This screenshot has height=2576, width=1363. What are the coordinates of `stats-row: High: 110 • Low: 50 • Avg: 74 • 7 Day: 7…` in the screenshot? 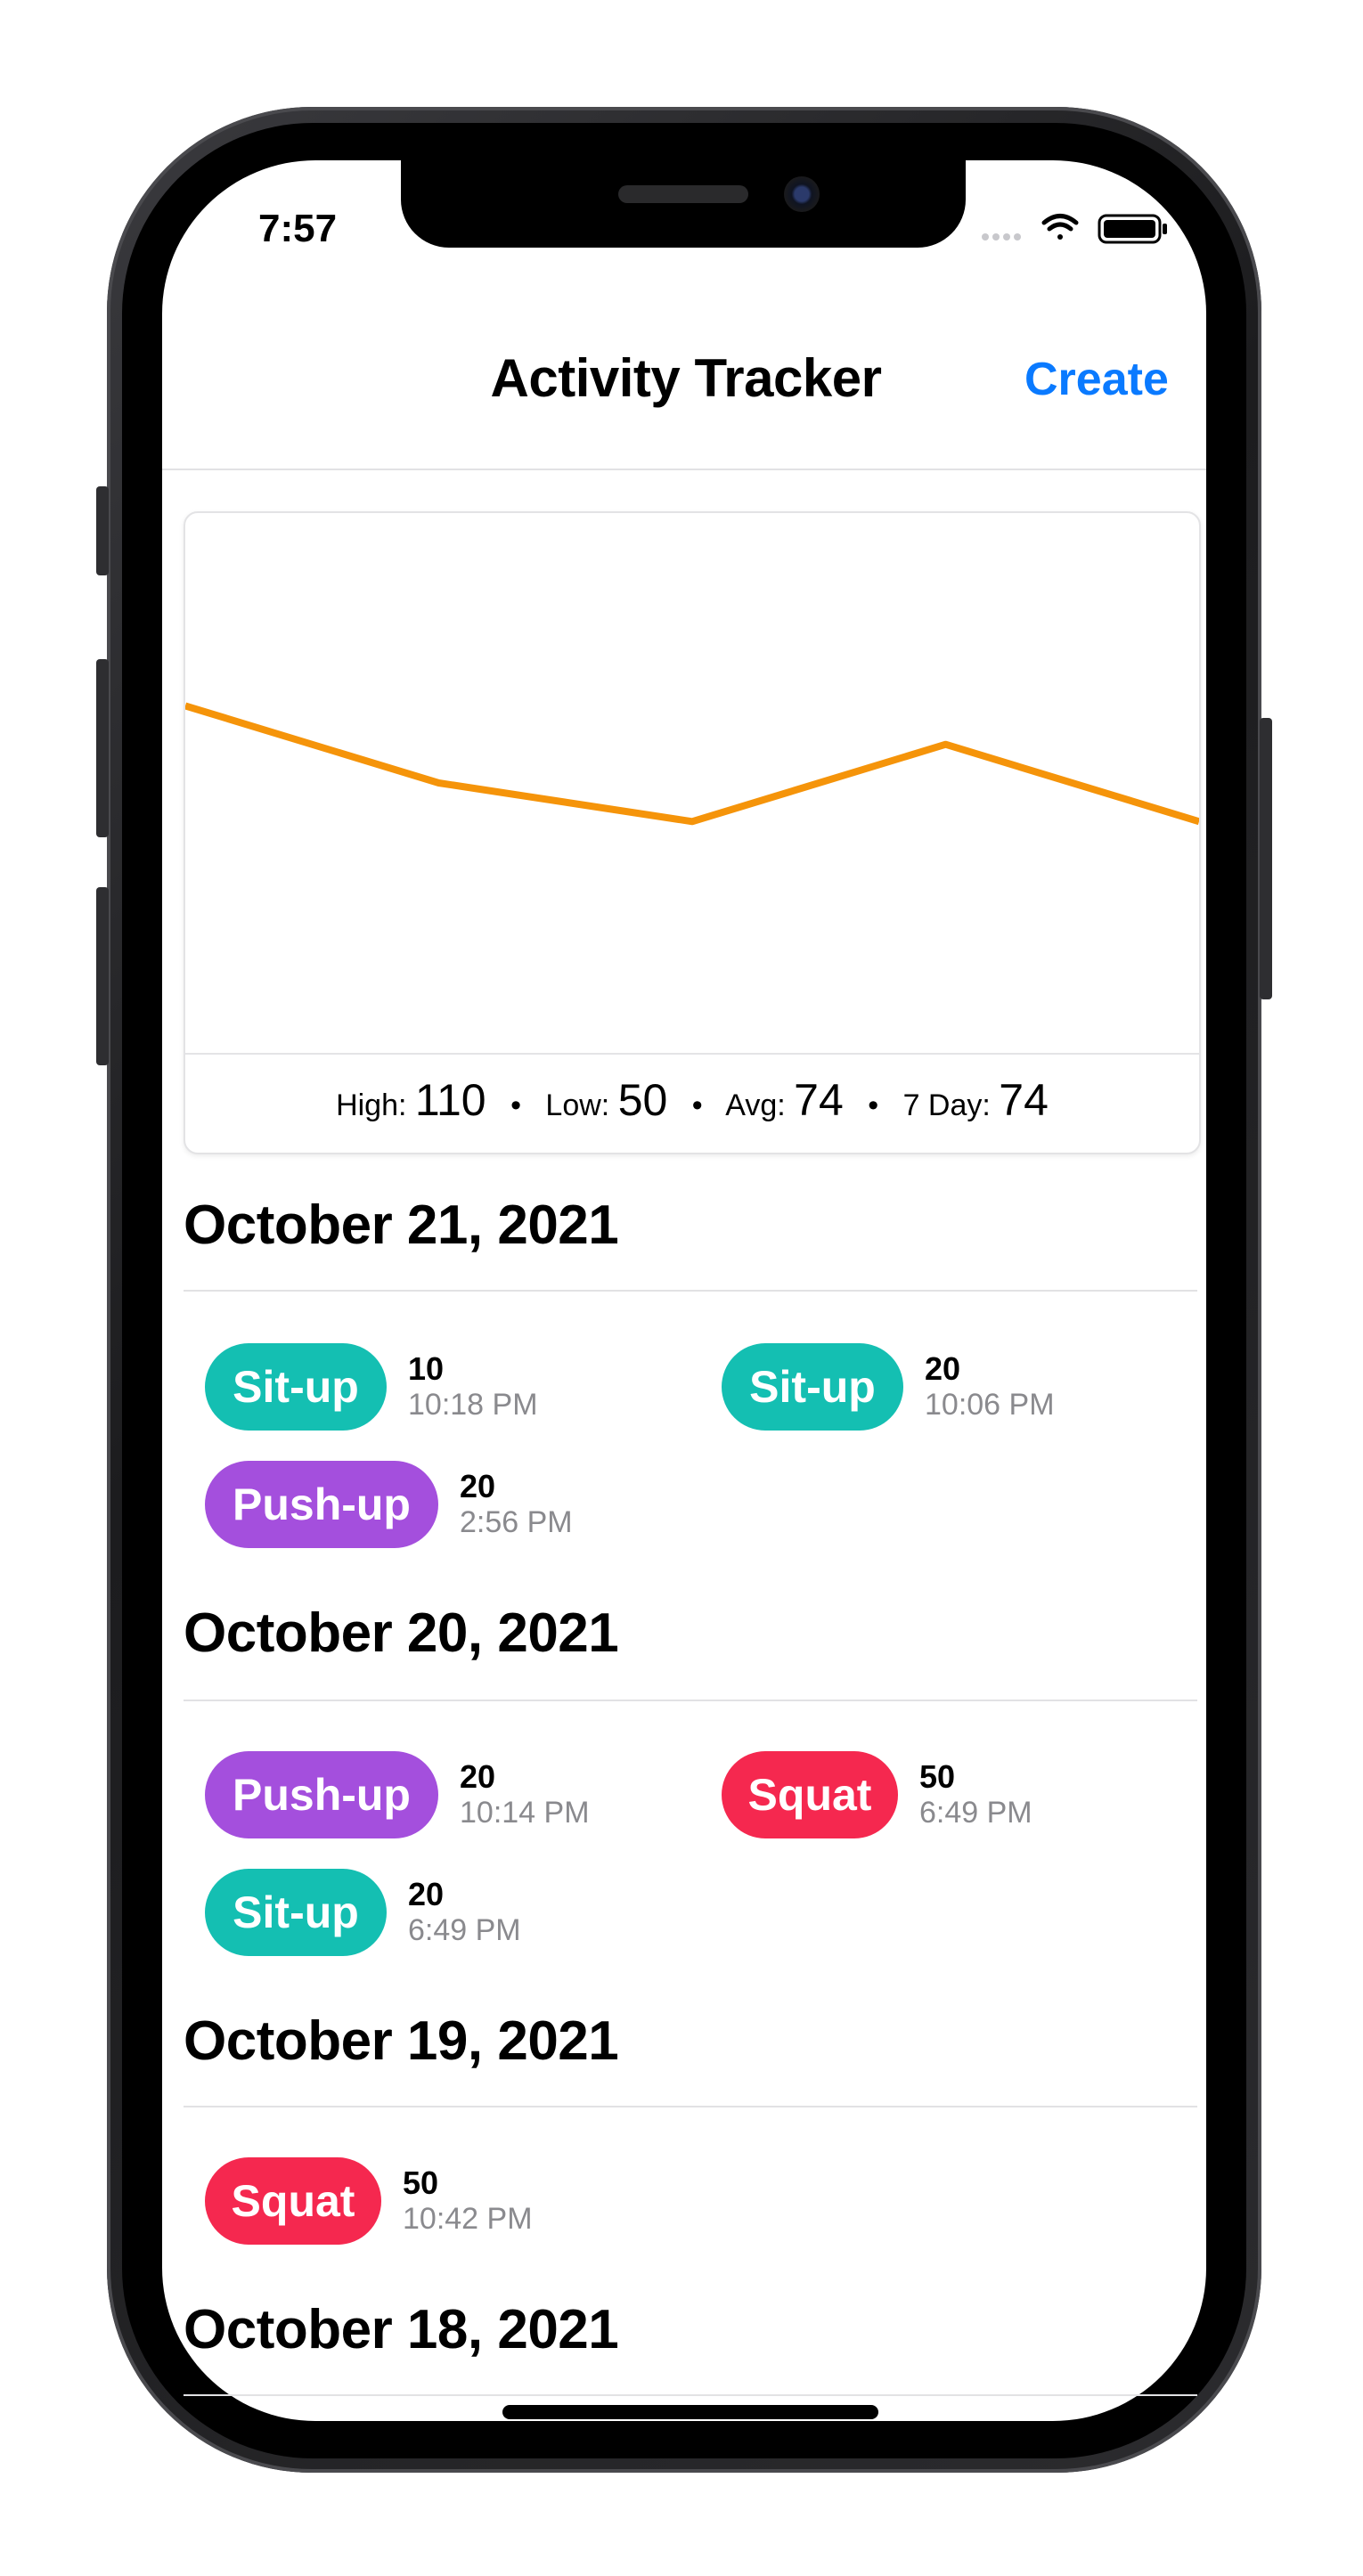 It's located at (692, 1100).